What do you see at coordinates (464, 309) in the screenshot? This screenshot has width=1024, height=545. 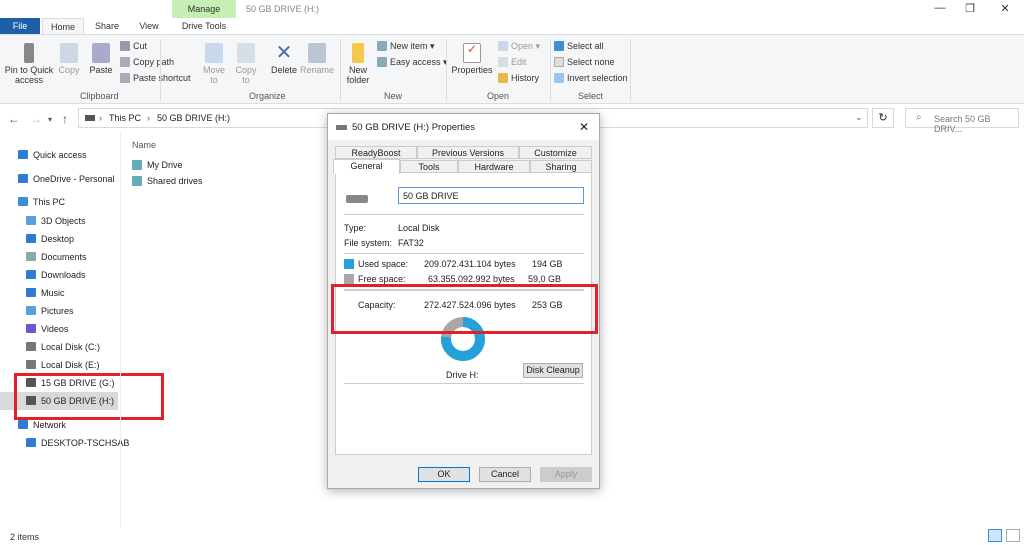 I see `capacity-highlight-box` at bounding box center [464, 309].